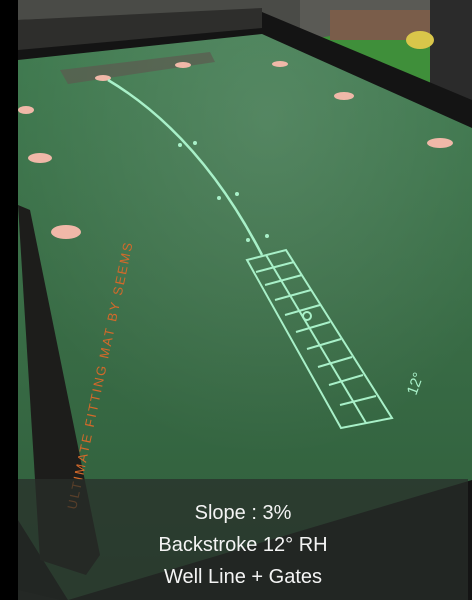 This screenshot has height=600, width=472. What do you see at coordinates (243, 577) in the screenshot?
I see `caption-drill: Well Line + Gates` at bounding box center [243, 577].